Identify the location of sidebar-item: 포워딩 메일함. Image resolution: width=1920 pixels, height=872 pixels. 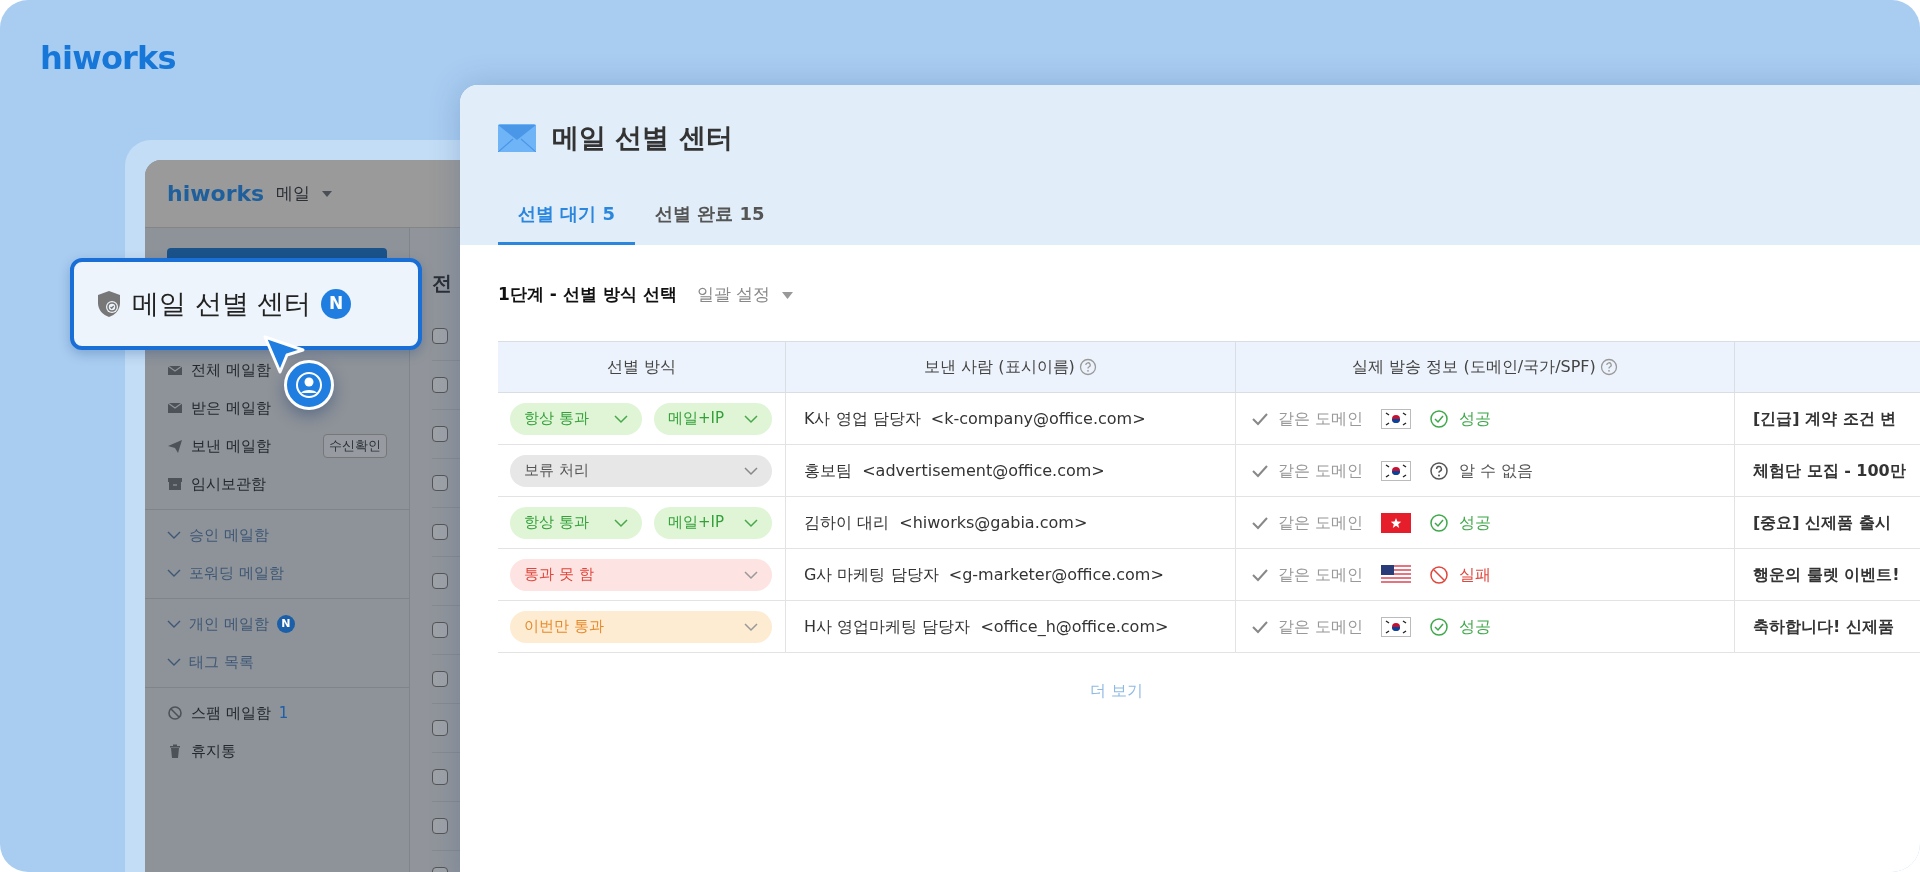
(277, 573).